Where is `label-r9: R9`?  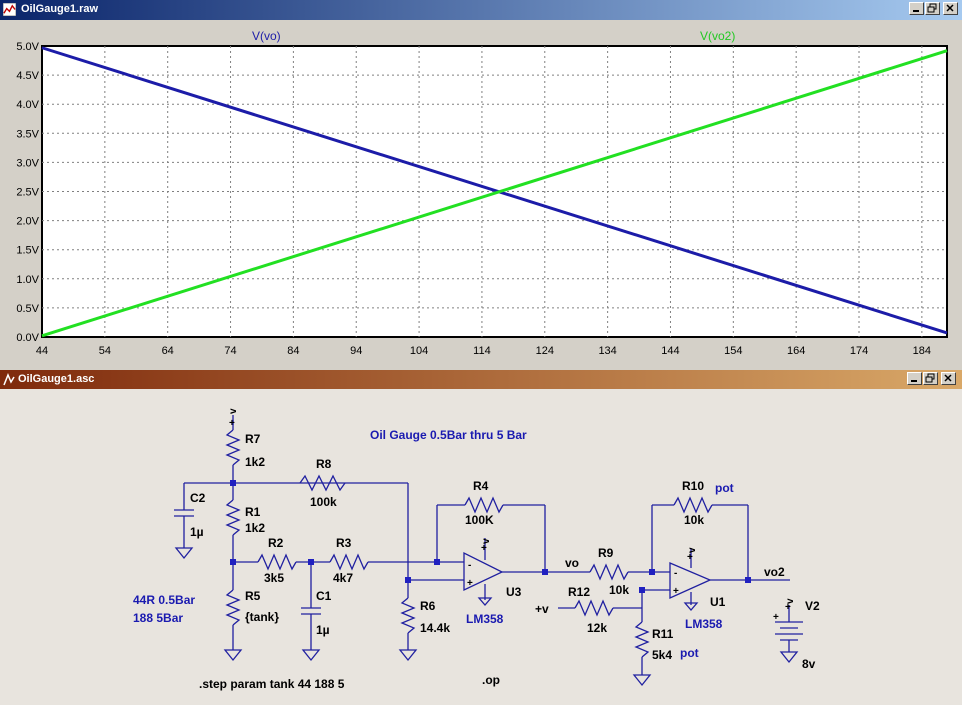 label-r9: R9 is located at coordinates (606, 553).